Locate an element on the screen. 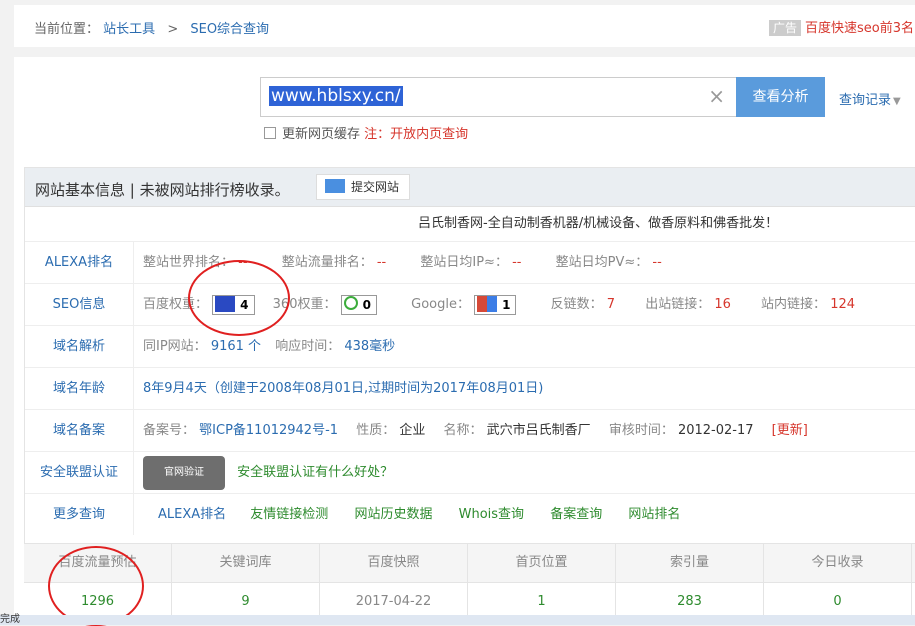 This screenshot has height=626, width=915. beian-update-link: [更新] is located at coordinates (790, 430).